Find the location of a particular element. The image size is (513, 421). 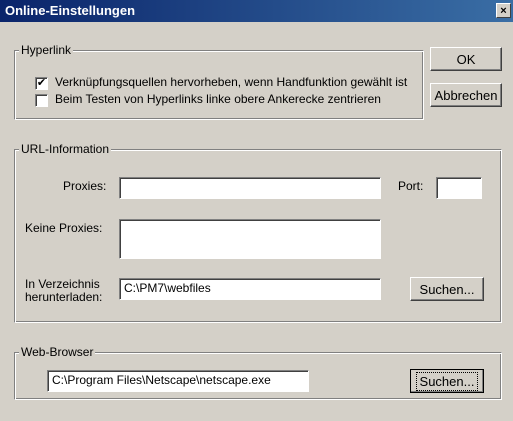

center-anchor-checkbox is located at coordinates (41, 100).